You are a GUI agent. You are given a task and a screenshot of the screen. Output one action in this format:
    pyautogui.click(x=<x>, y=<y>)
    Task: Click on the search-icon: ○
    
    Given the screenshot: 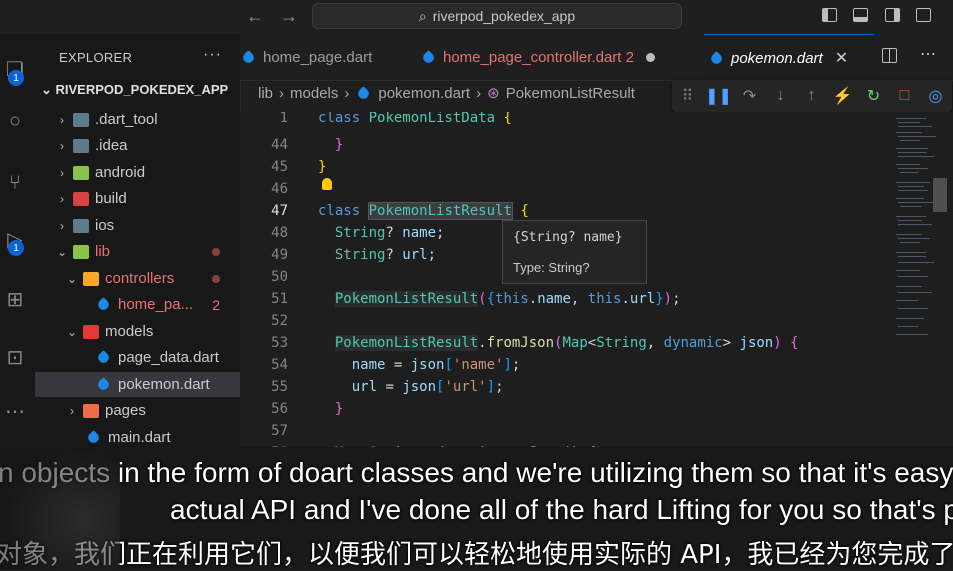 What is the action you would take?
    pyautogui.click(x=15, y=121)
    